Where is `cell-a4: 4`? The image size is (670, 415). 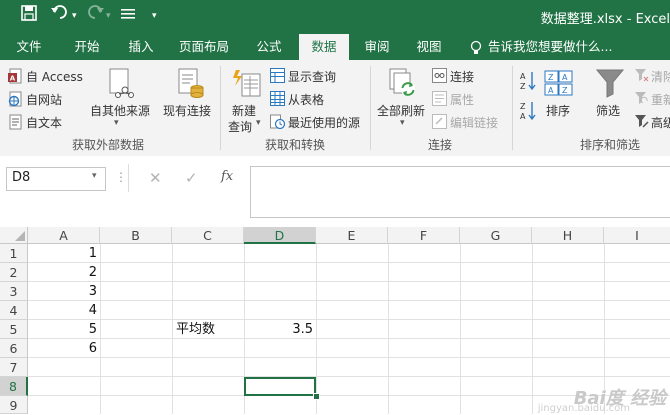 cell-a4: 4 is located at coordinates (62, 310).